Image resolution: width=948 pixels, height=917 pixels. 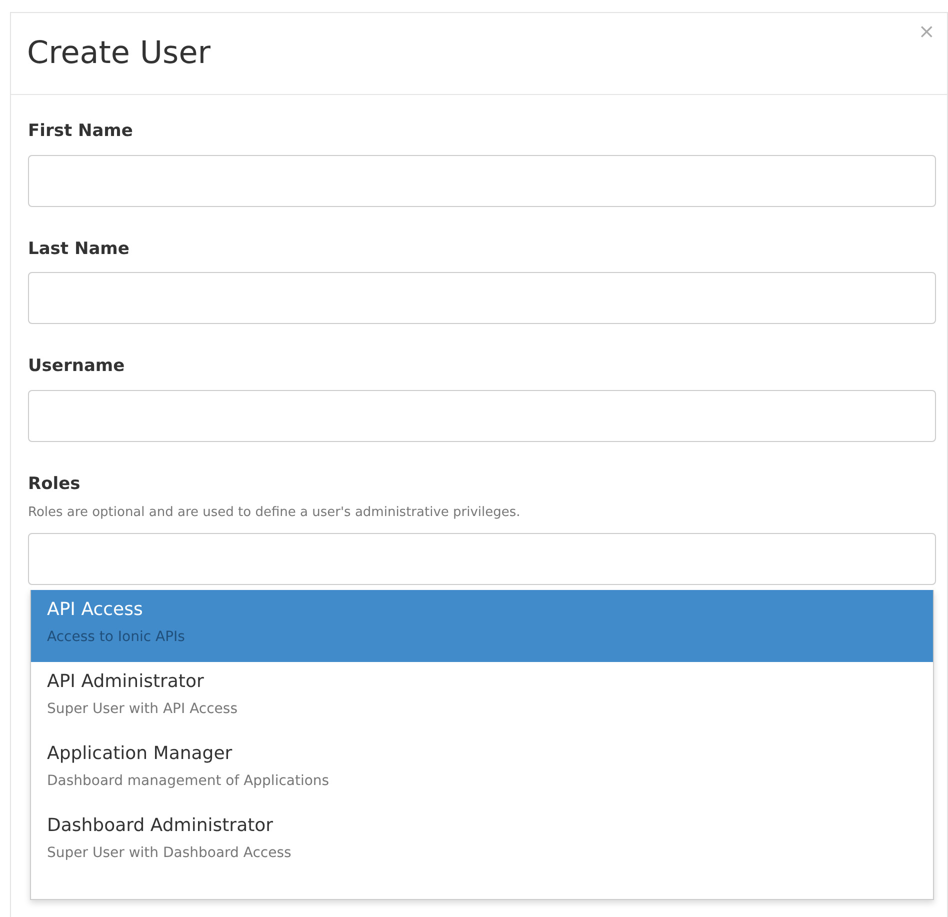 I want to click on field-label: Roles, so click(x=55, y=484).